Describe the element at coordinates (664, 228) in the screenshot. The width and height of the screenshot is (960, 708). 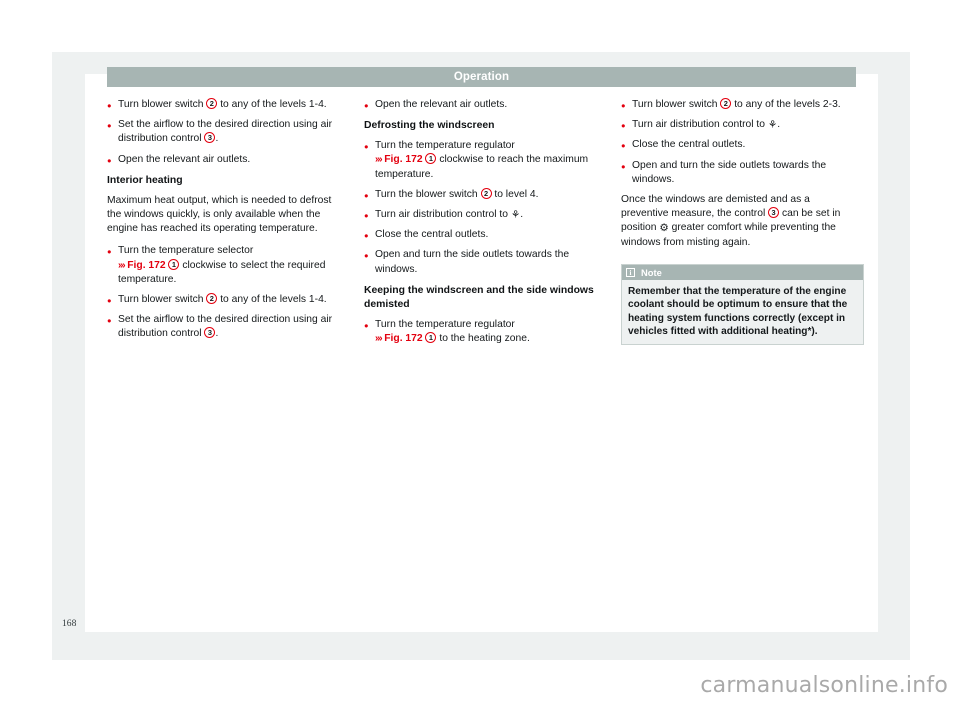
I see `demist-comfort-symbol-icon: ⚙` at that location.